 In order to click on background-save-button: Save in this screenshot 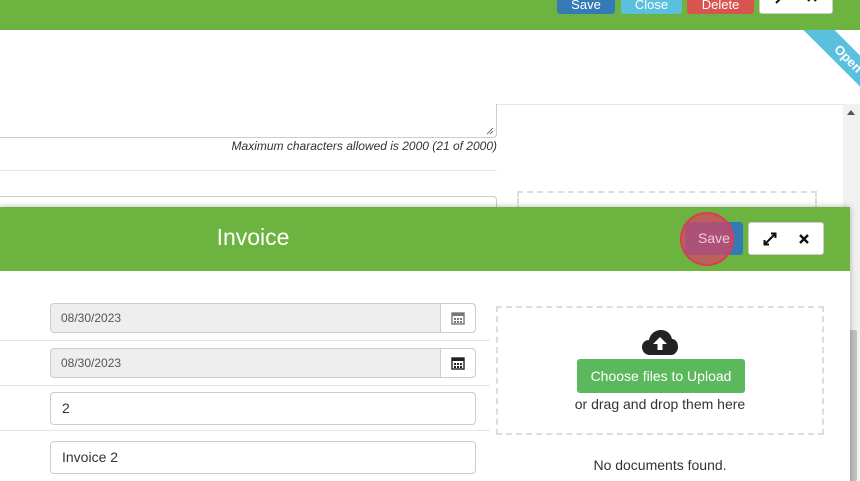, I will do `click(586, 7)`.